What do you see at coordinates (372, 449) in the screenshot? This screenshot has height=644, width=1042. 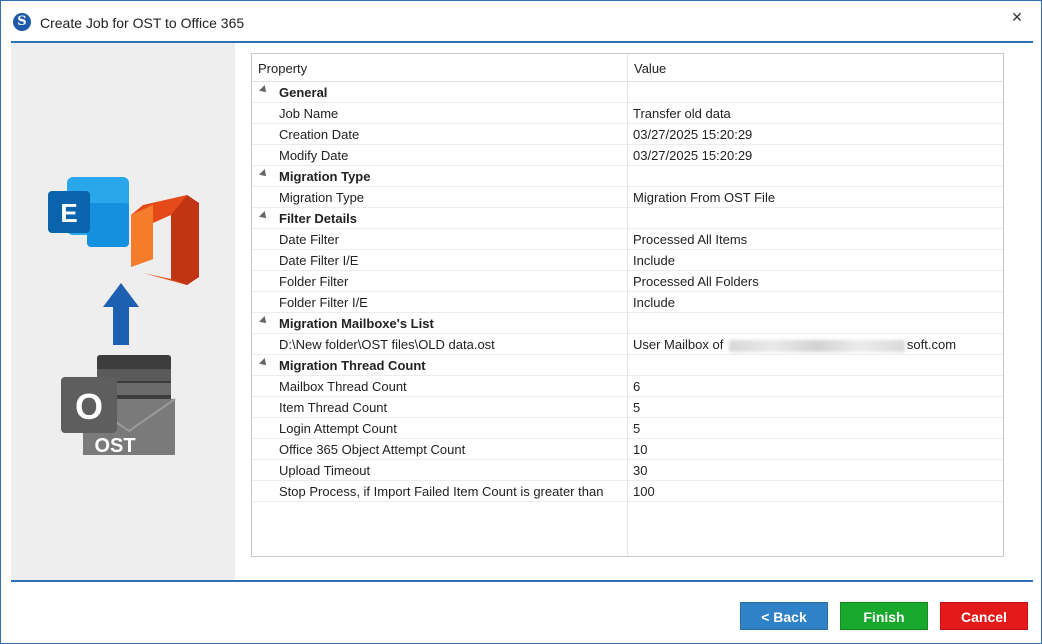 I see `property-name: Office 365 Object Attempt Count` at bounding box center [372, 449].